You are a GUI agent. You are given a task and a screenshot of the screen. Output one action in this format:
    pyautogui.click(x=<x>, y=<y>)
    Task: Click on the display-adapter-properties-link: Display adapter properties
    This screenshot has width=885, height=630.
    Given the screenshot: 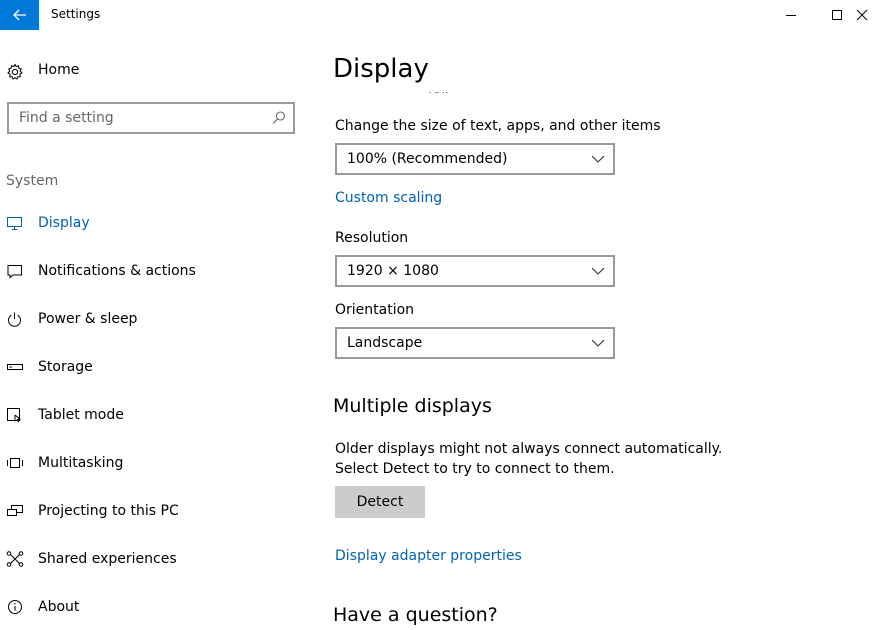 What is the action you would take?
    pyautogui.click(x=428, y=556)
    